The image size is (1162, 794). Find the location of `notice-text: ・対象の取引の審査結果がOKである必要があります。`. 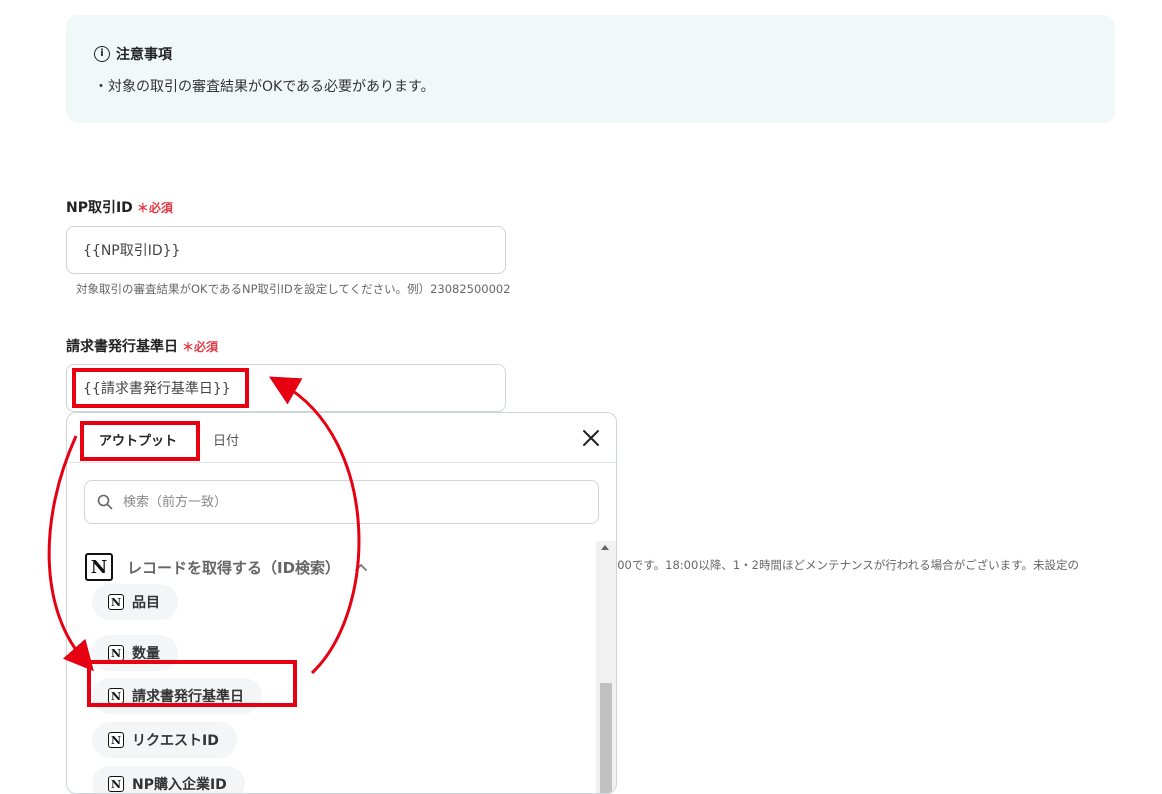

notice-text: ・対象の取引の審査結果がOKである必要があります。 is located at coordinates (264, 87).